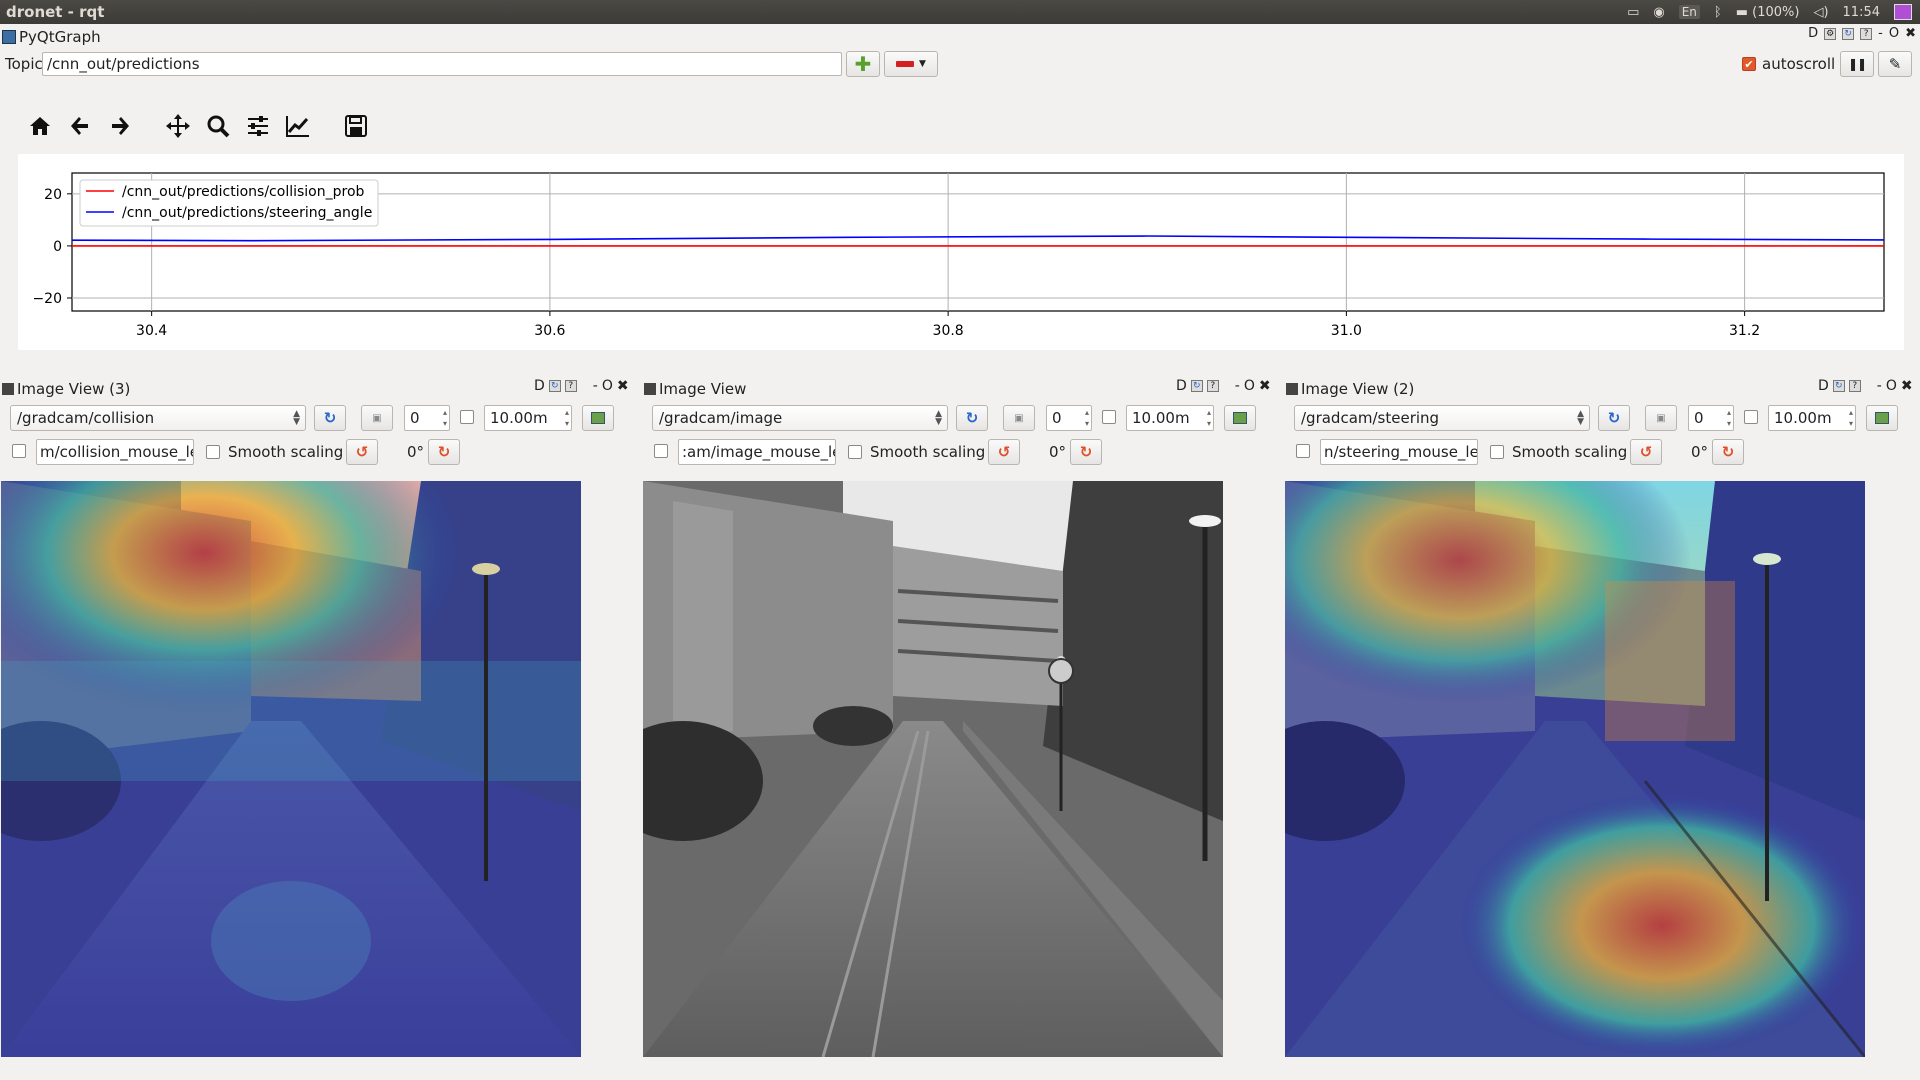 This screenshot has width=1920, height=1080. What do you see at coordinates (158, 418) in the screenshot?
I see `image-topic-select: /gradcam/collision ▲ ▼` at bounding box center [158, 418].